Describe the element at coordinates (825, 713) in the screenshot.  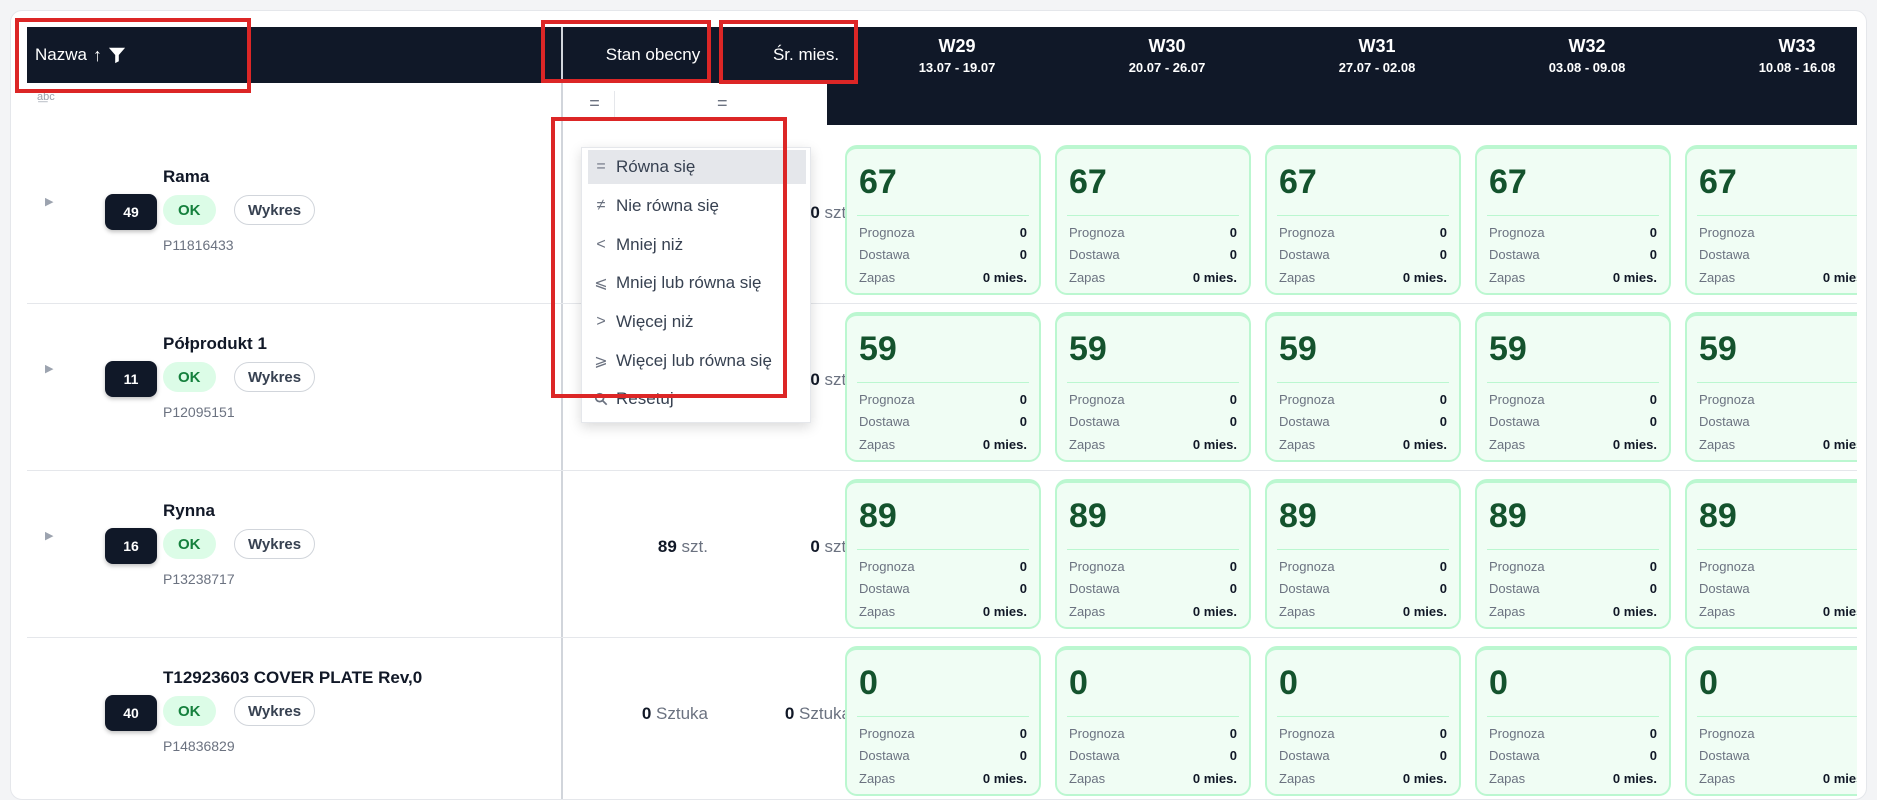
I see `sr-unit: Sztuka` at that location.